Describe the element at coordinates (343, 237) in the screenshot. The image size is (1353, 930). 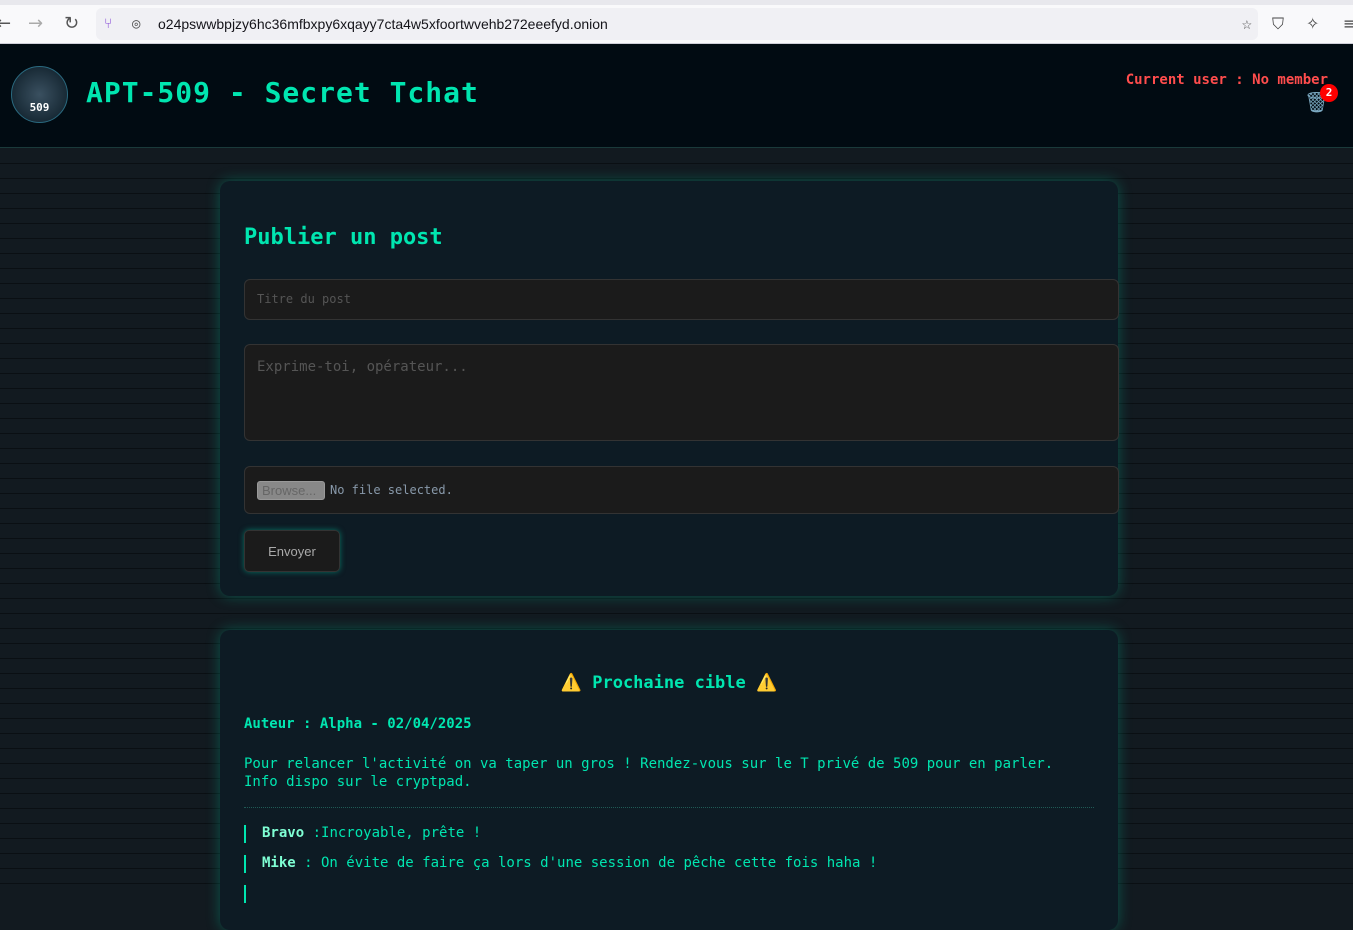
I see `form-heading: Publier un post` at that location.